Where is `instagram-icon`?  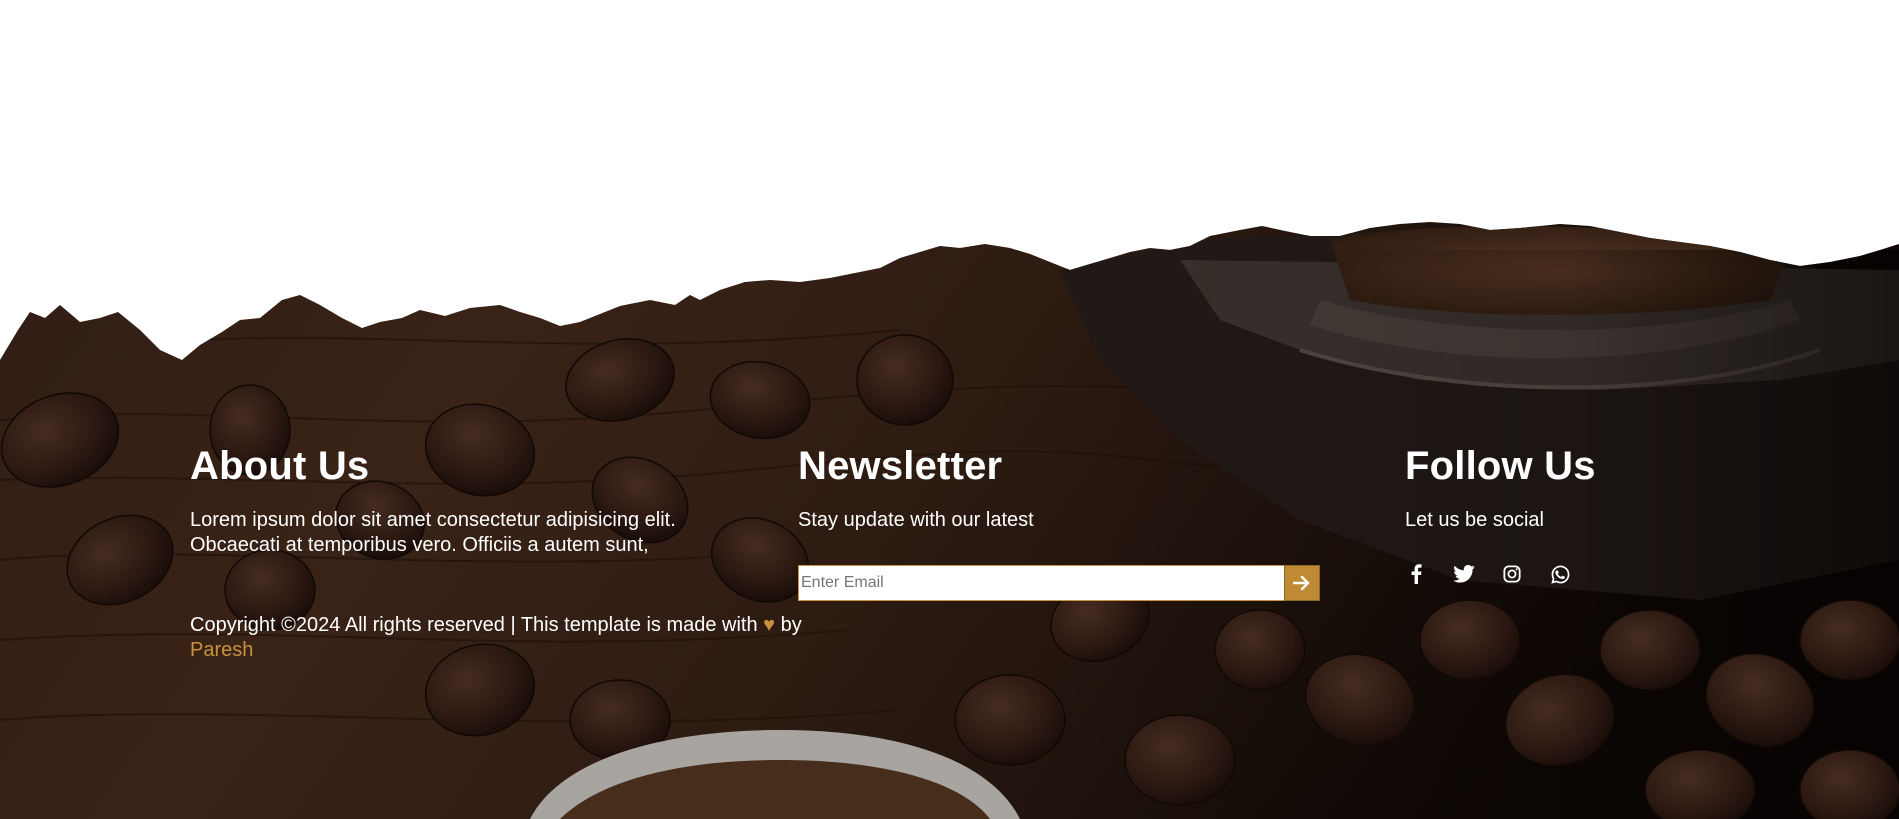
instagram-icon is located at coordinates (1512, 574).